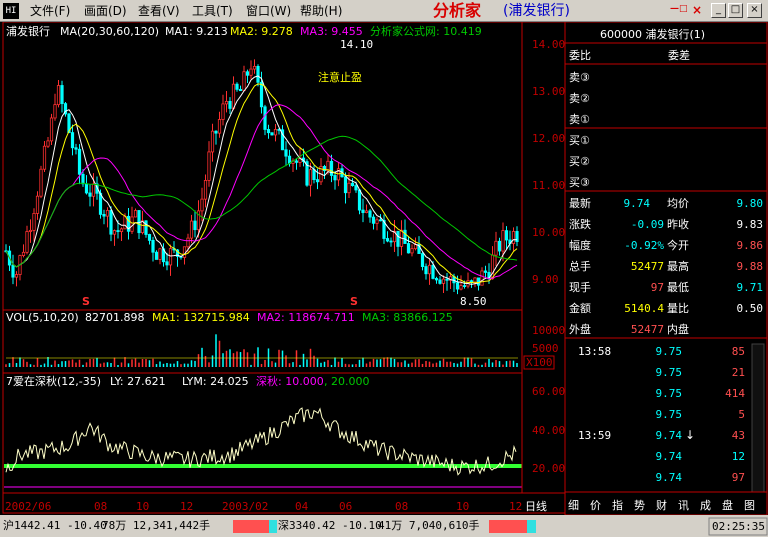 This screenshot has width=768, height=537. What do you see at coordinates (42, 317) in the screenshot?
I see `volume-title: VOL(5,10,20)` at bounding box center [42, 317].